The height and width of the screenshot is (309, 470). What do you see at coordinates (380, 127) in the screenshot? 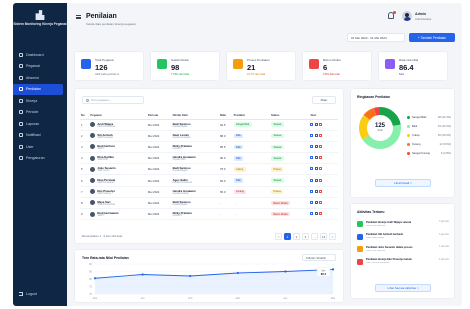
I see `donut-center: 125 Total` at bounding box center [380, 127].